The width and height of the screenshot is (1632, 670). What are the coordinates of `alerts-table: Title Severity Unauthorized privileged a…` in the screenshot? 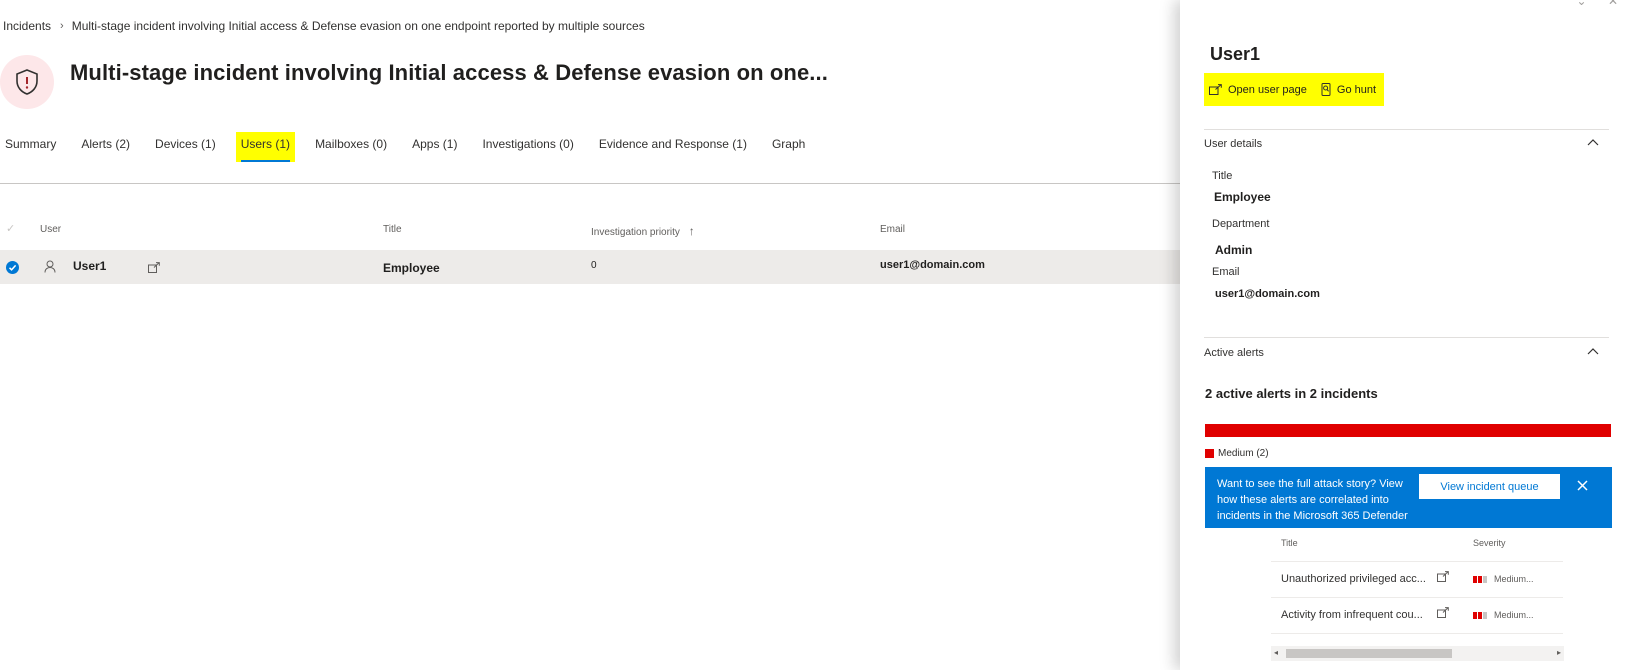 It's located at (1417, 583).